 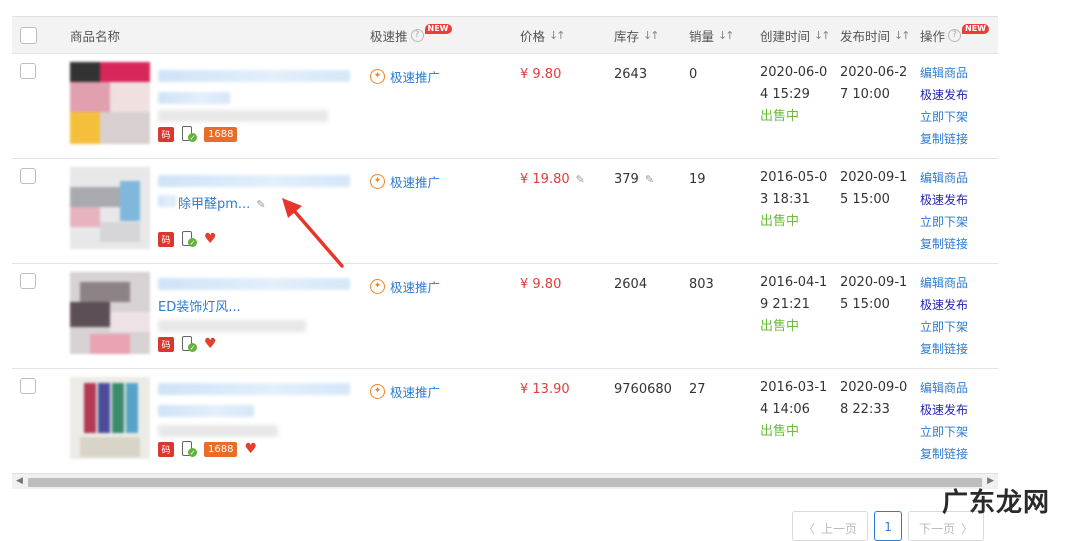 What do you see at coordinates (220, 316) in the screenshot?
I see `product-name-cell: ED装饰灯风... 码 ✓ ♥` at bounding box center [220, 316].